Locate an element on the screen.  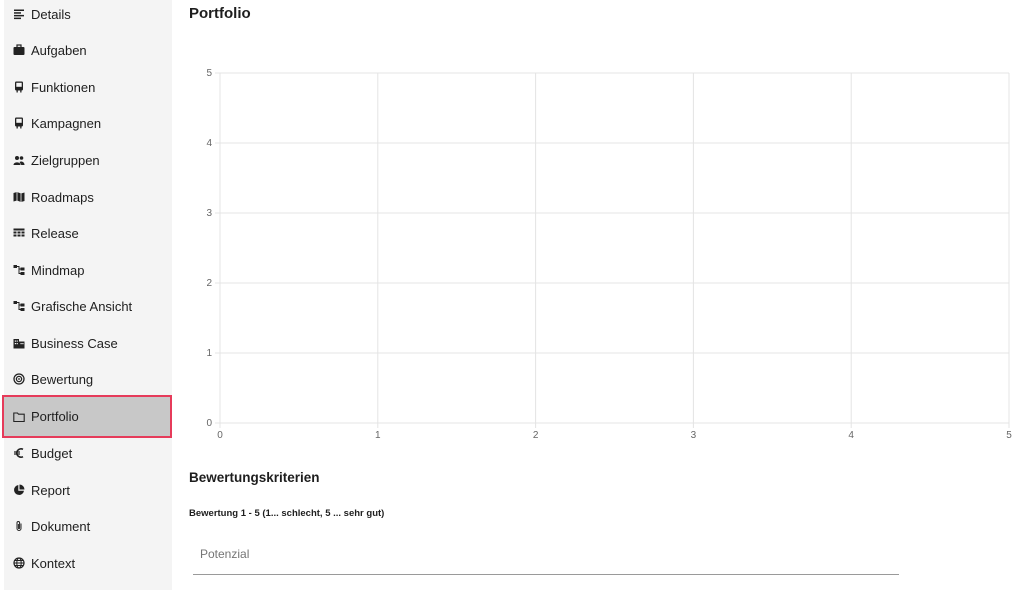
sidebar-item-label: Grafische Ansicht is located at coordinates (82, 306).